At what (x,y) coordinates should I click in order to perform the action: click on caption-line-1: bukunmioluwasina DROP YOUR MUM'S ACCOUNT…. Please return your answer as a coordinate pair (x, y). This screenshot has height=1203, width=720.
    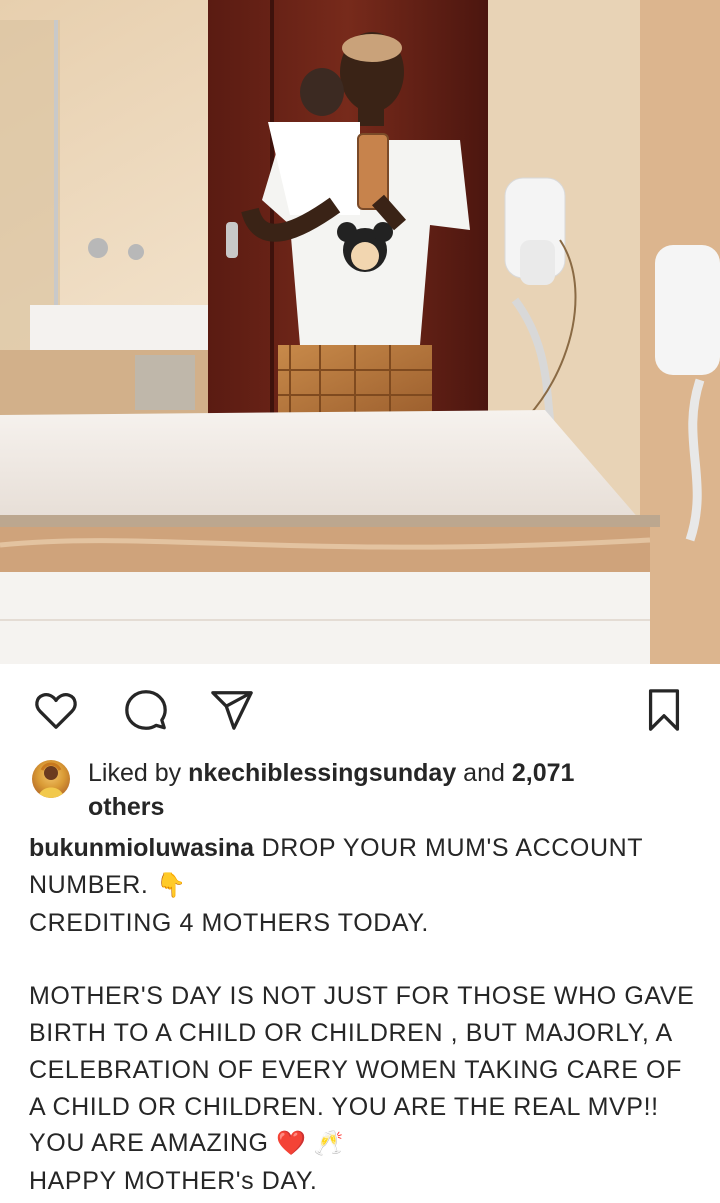
    Looking at the image, I should click on (364, 867).